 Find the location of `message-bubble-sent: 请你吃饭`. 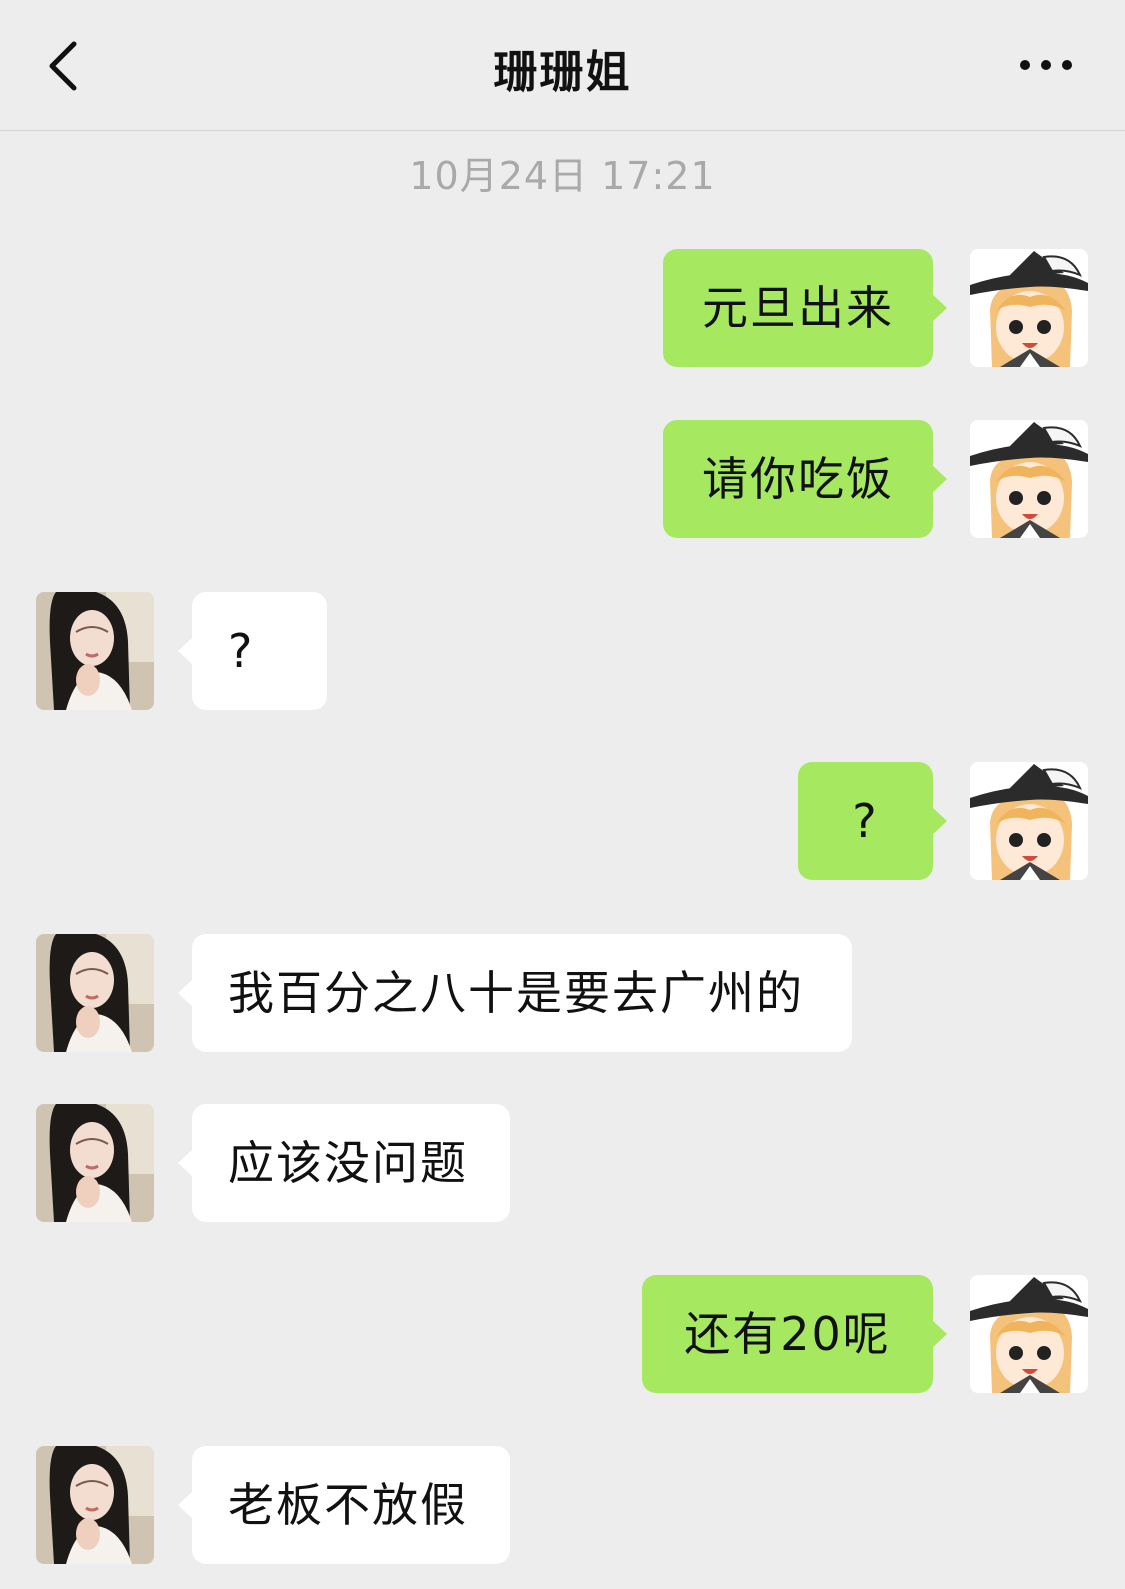

message-bubble-sent: 请你吃饭 is located at coordinates (805, 479).